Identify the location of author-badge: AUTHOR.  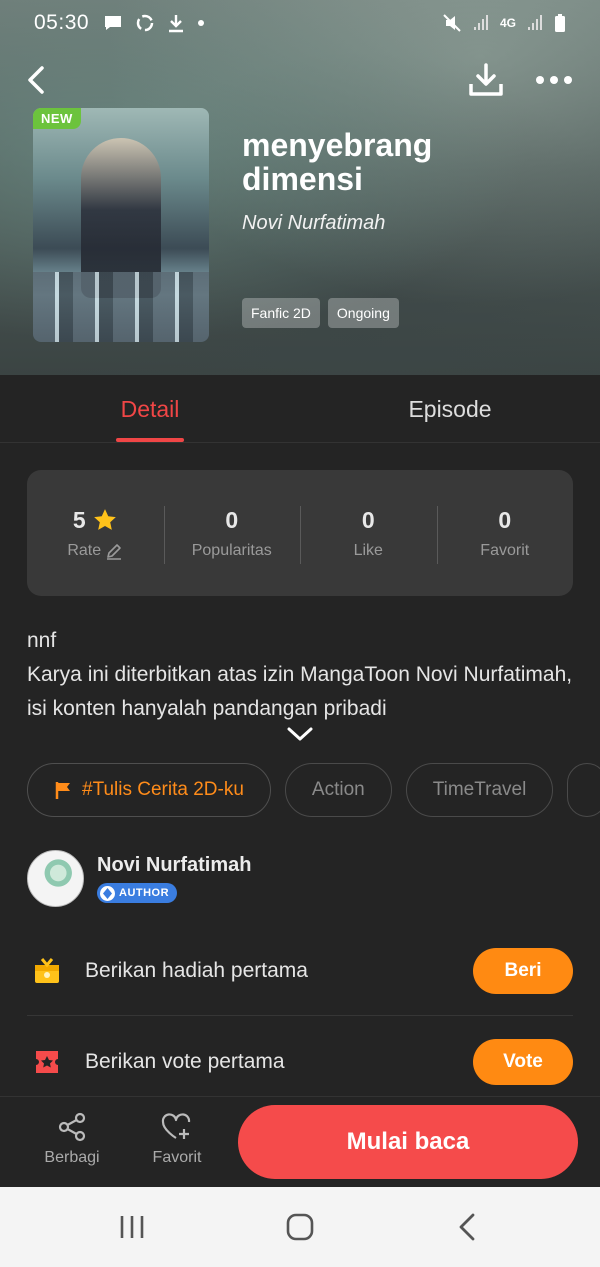
(137, 893).